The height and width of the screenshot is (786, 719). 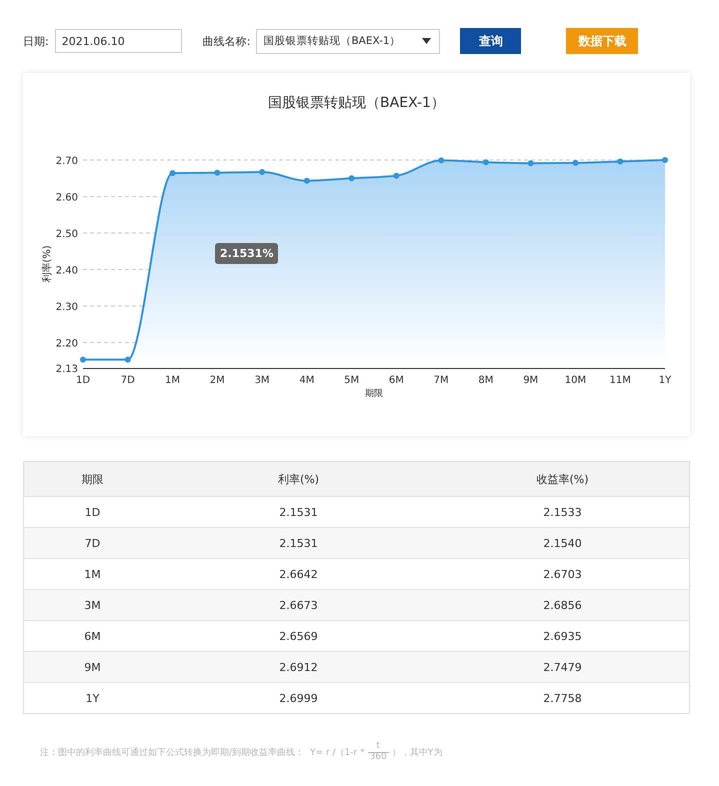 What do you see at coordinates (298, 480) in the screenshot?
I see `column-header: 利率(%)` at bounding box center [298, 480].